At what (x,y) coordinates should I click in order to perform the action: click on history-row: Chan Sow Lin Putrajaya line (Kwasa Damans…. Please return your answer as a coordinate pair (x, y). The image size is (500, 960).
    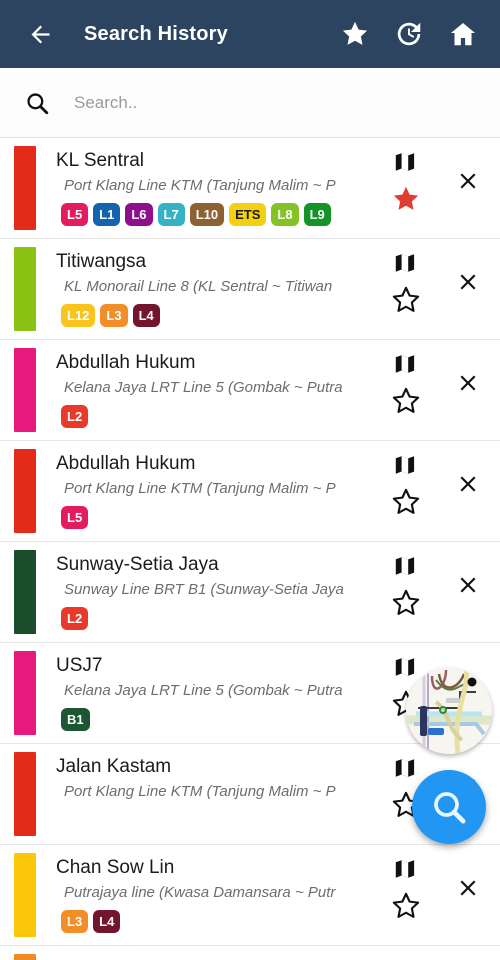
    Looking at the image, I should click on (250, 895).